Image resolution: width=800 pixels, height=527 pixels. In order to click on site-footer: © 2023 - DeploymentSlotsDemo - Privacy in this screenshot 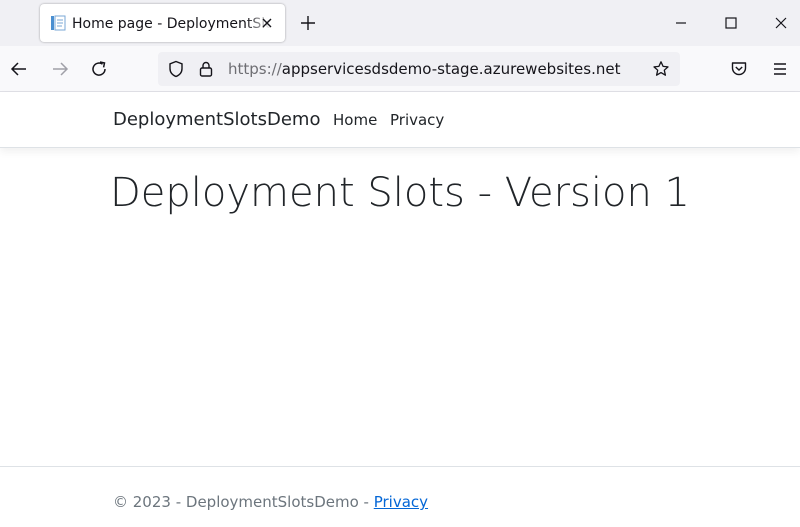, I will do `click(400, 496)`.